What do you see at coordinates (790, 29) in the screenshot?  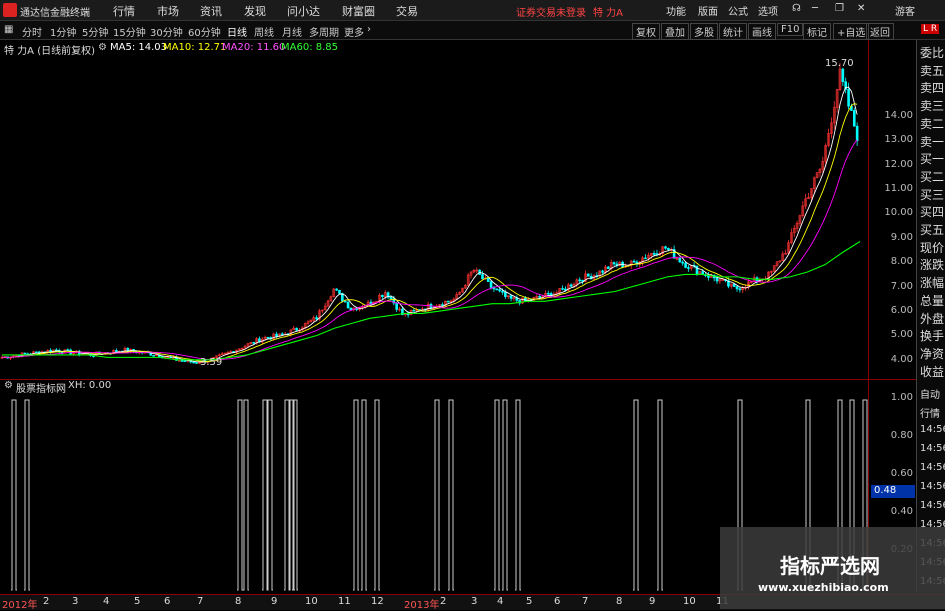 I see `btn-f10: F10` at bounding box center [790, 29].